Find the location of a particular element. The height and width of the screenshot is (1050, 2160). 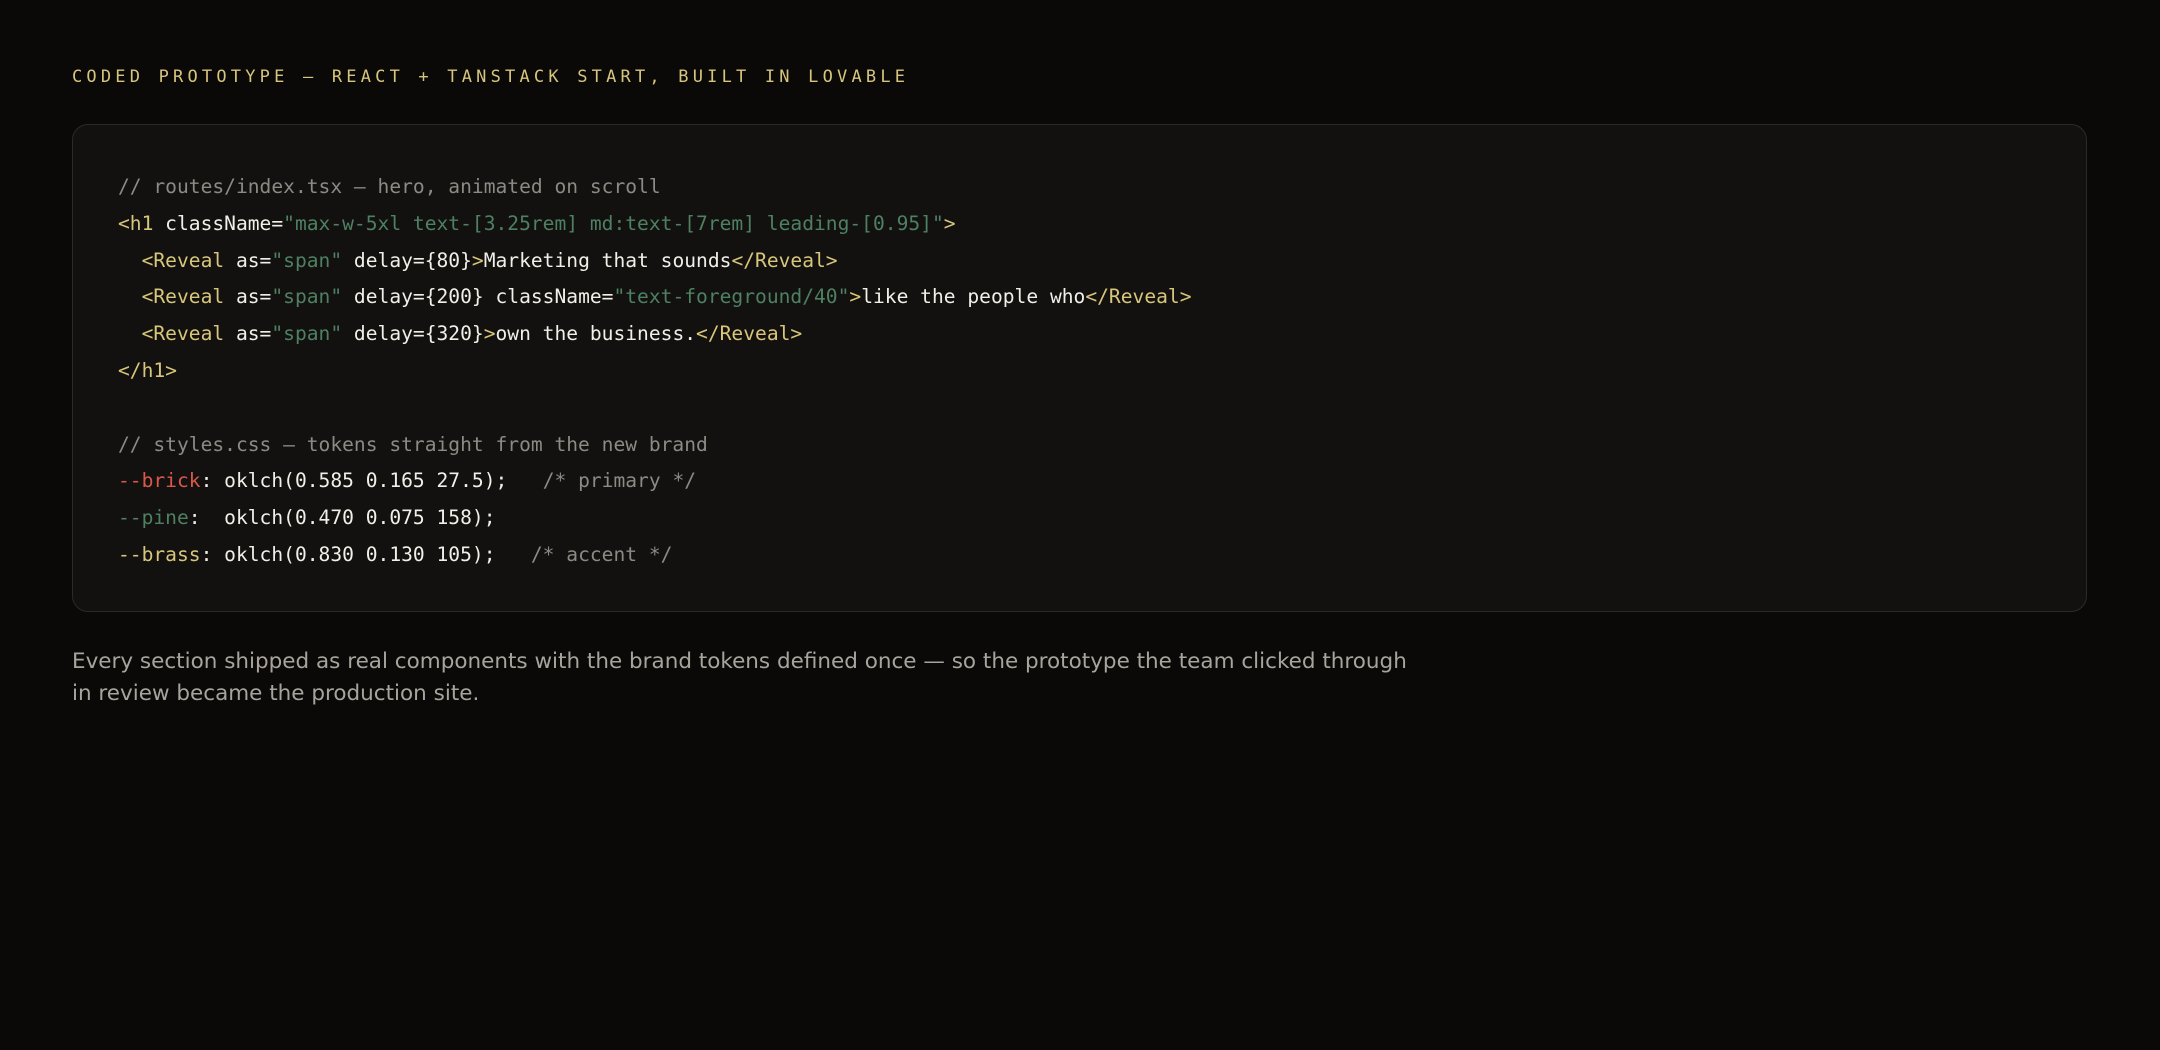

code-token-comment: /* primary */ is located at coordinates (619, 481).